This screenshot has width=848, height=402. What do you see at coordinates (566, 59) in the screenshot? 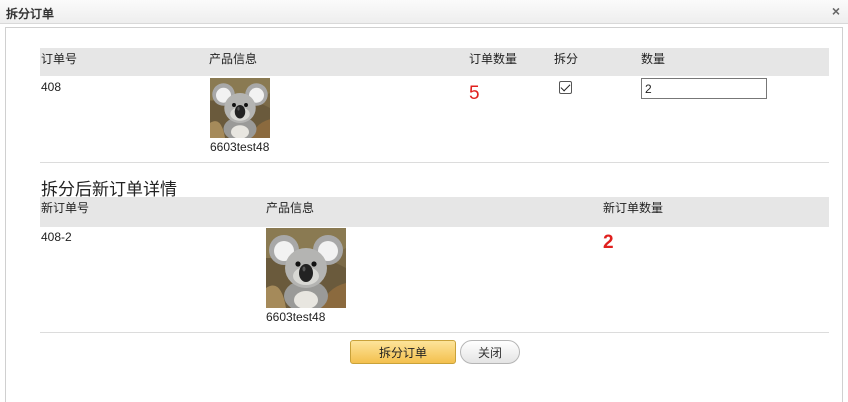
I see `header-split: 拆分` at bounding box center [566, 59].